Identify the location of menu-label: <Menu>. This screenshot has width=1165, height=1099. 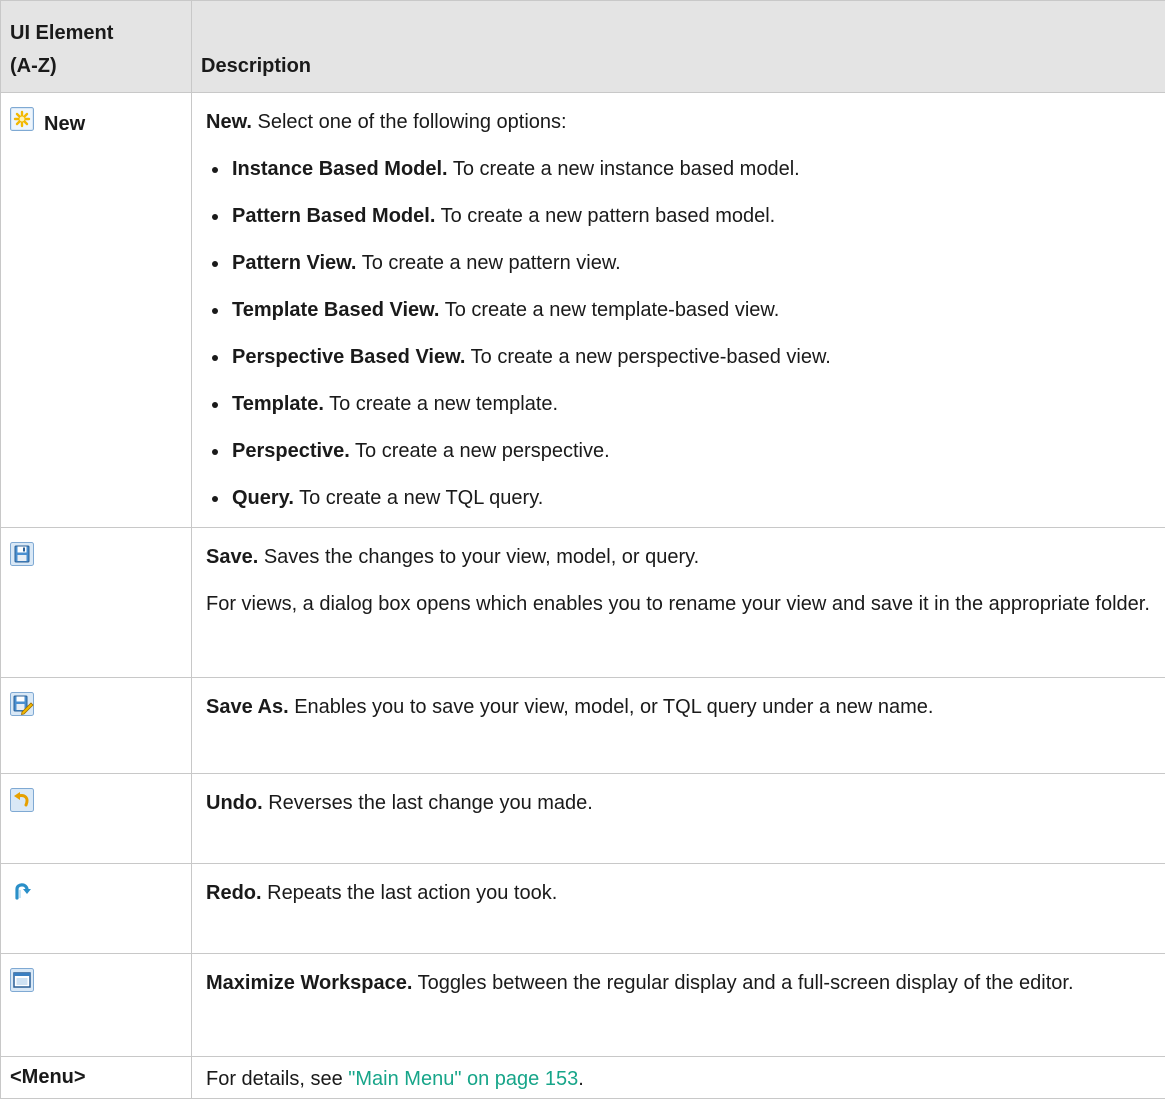
(48, 1077).